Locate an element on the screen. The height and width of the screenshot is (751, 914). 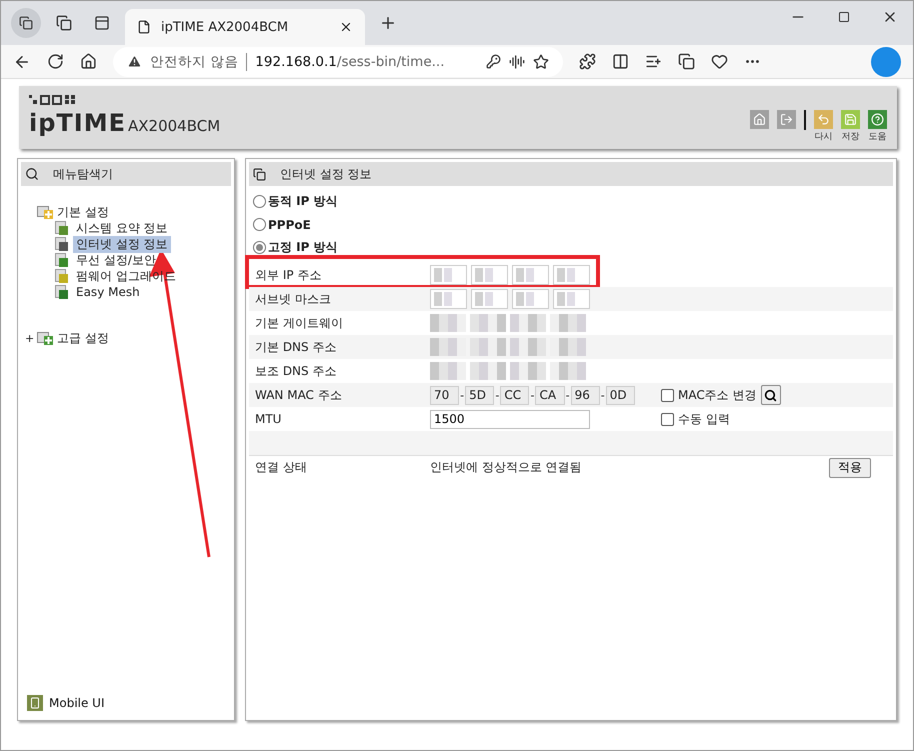
field-label: WAN MAC 주소 is located at coordinates (299, 395).